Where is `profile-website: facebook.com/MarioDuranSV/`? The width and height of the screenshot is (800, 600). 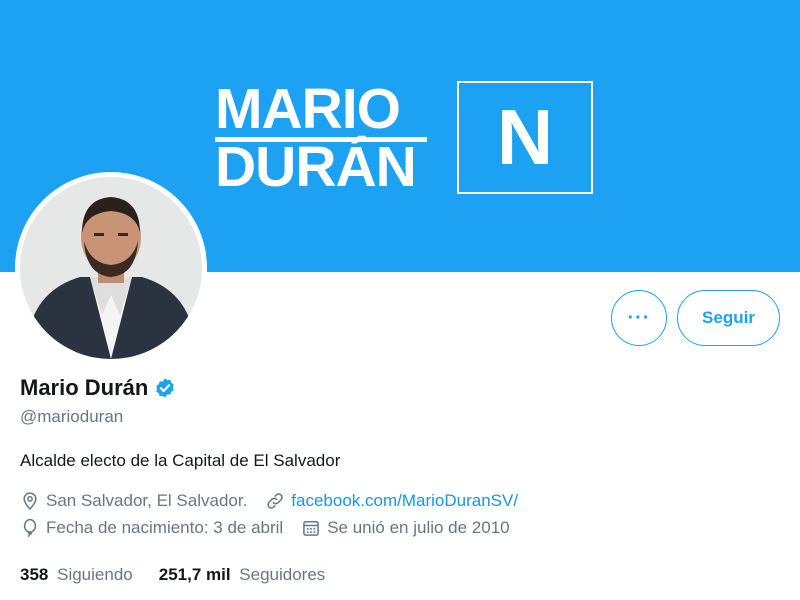
profile-website: facebook.com/MarioDuranSV/ is located at coordinates (391, 501).